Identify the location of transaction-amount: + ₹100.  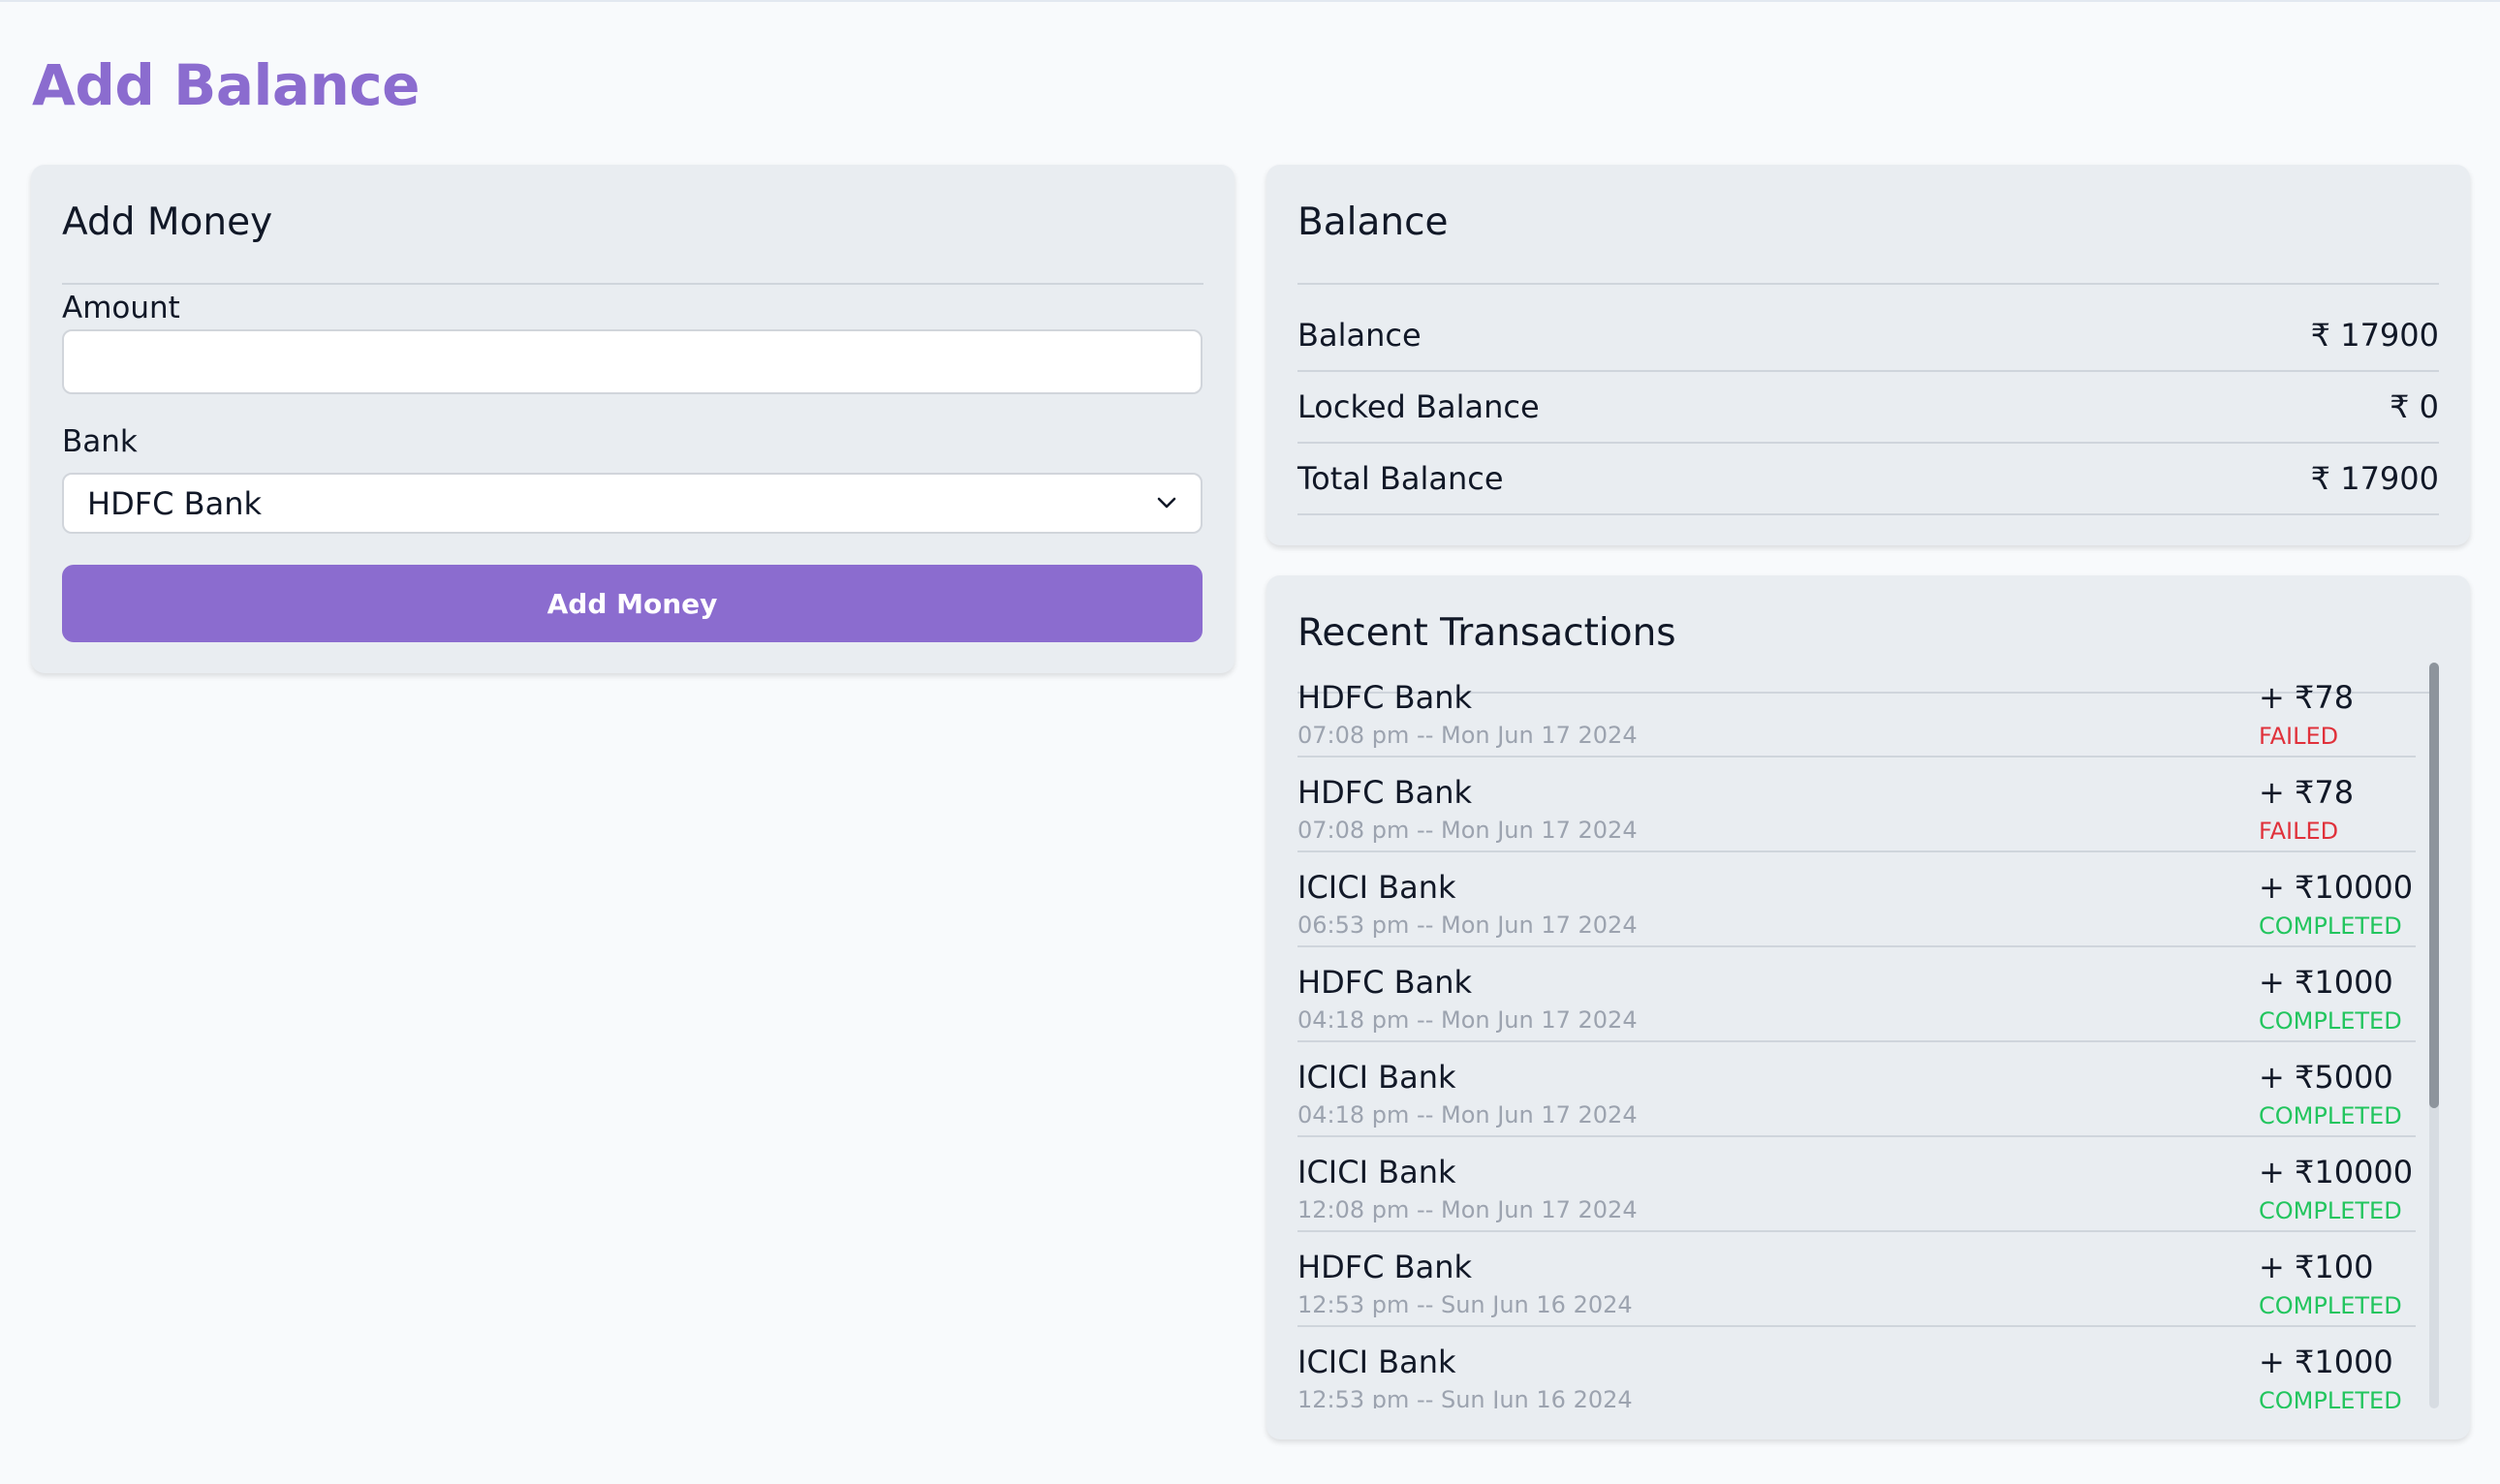
(2316, 1267).